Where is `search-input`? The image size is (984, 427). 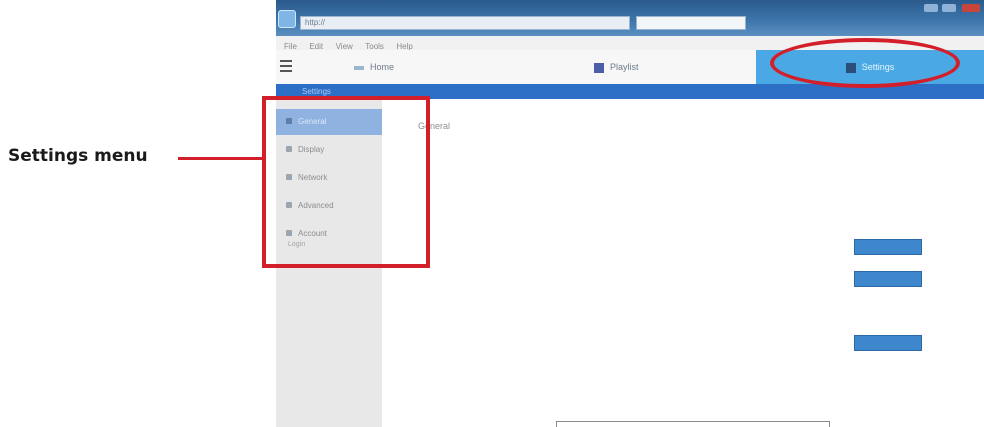 search-input is located at coordinates (691, 23).